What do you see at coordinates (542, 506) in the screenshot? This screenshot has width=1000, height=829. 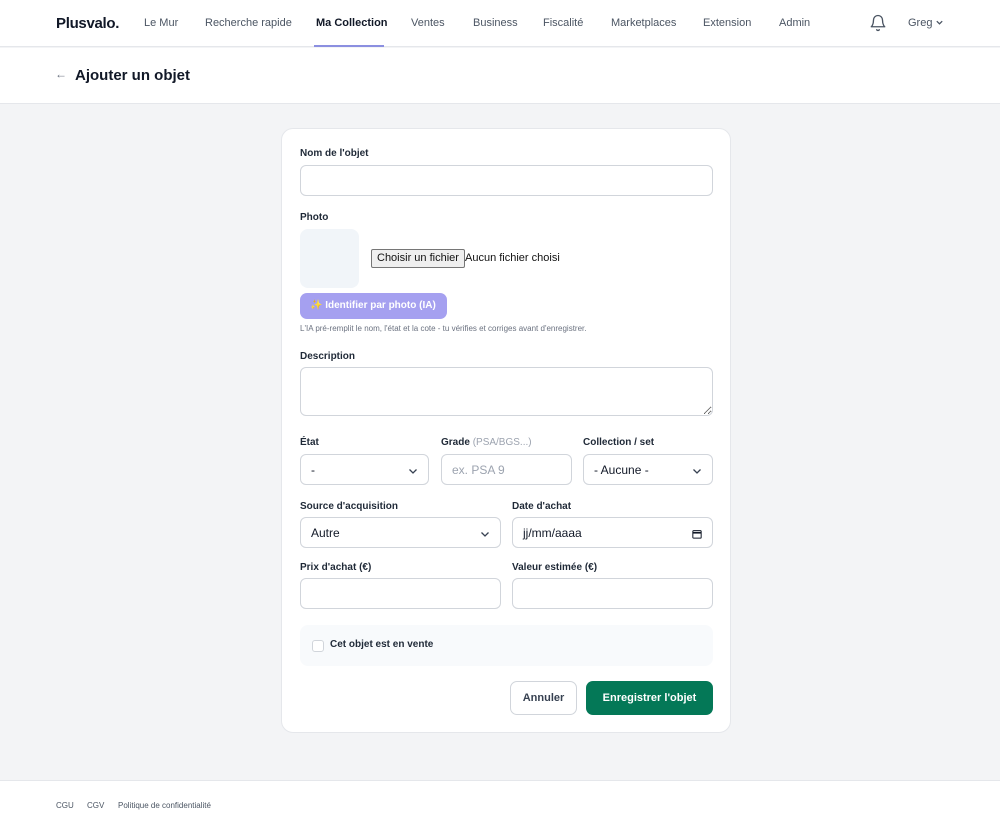 I see `purchase-date-label: Date d'achat` at bounding box center [542, 506].